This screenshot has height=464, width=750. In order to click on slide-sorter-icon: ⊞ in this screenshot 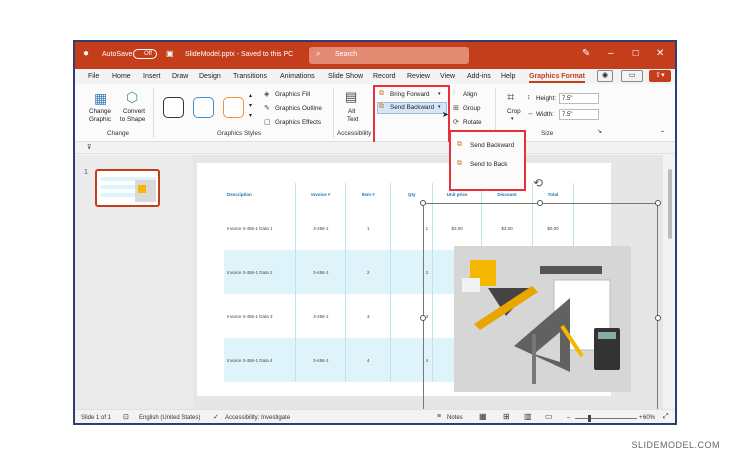, I will do `click(506, 416)`.